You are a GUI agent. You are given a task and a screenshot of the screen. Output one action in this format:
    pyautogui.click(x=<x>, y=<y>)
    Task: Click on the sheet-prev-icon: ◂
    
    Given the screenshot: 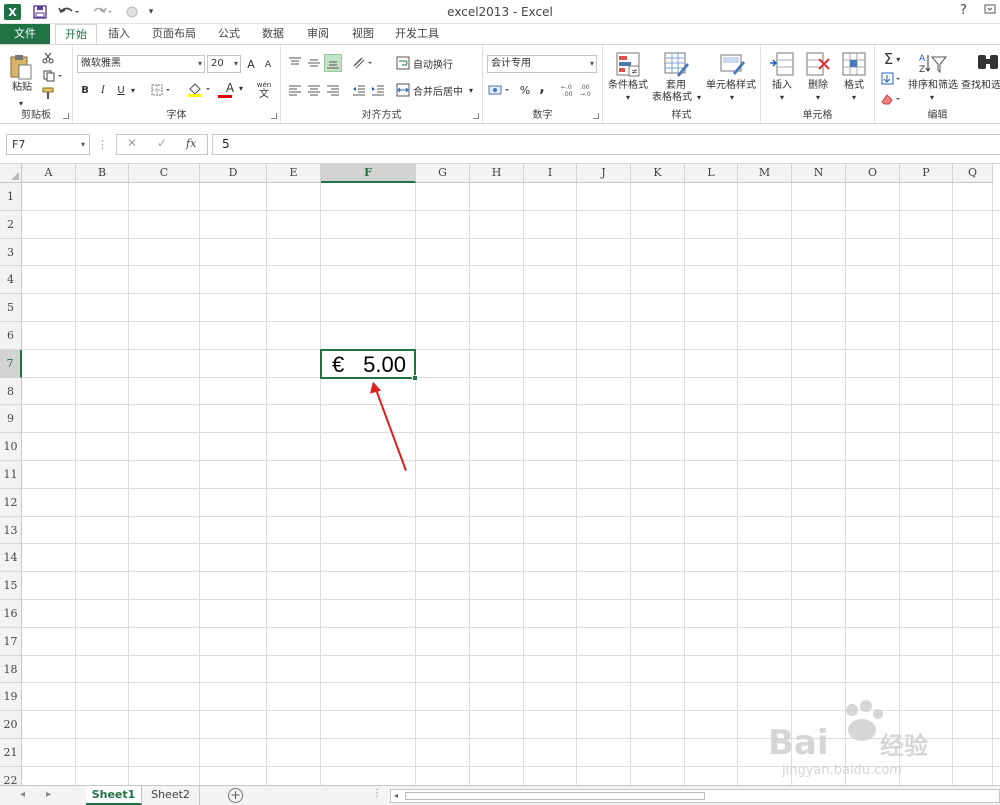 What is the action you would take?
    pyautogui.click(x=22, y=794)
    